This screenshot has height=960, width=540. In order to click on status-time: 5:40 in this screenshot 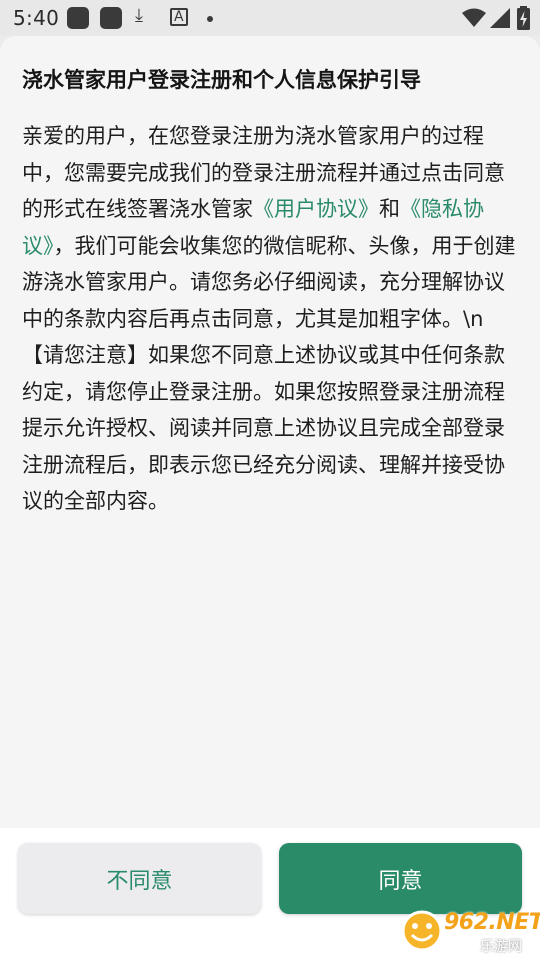, I will do `click(36, 18)`.